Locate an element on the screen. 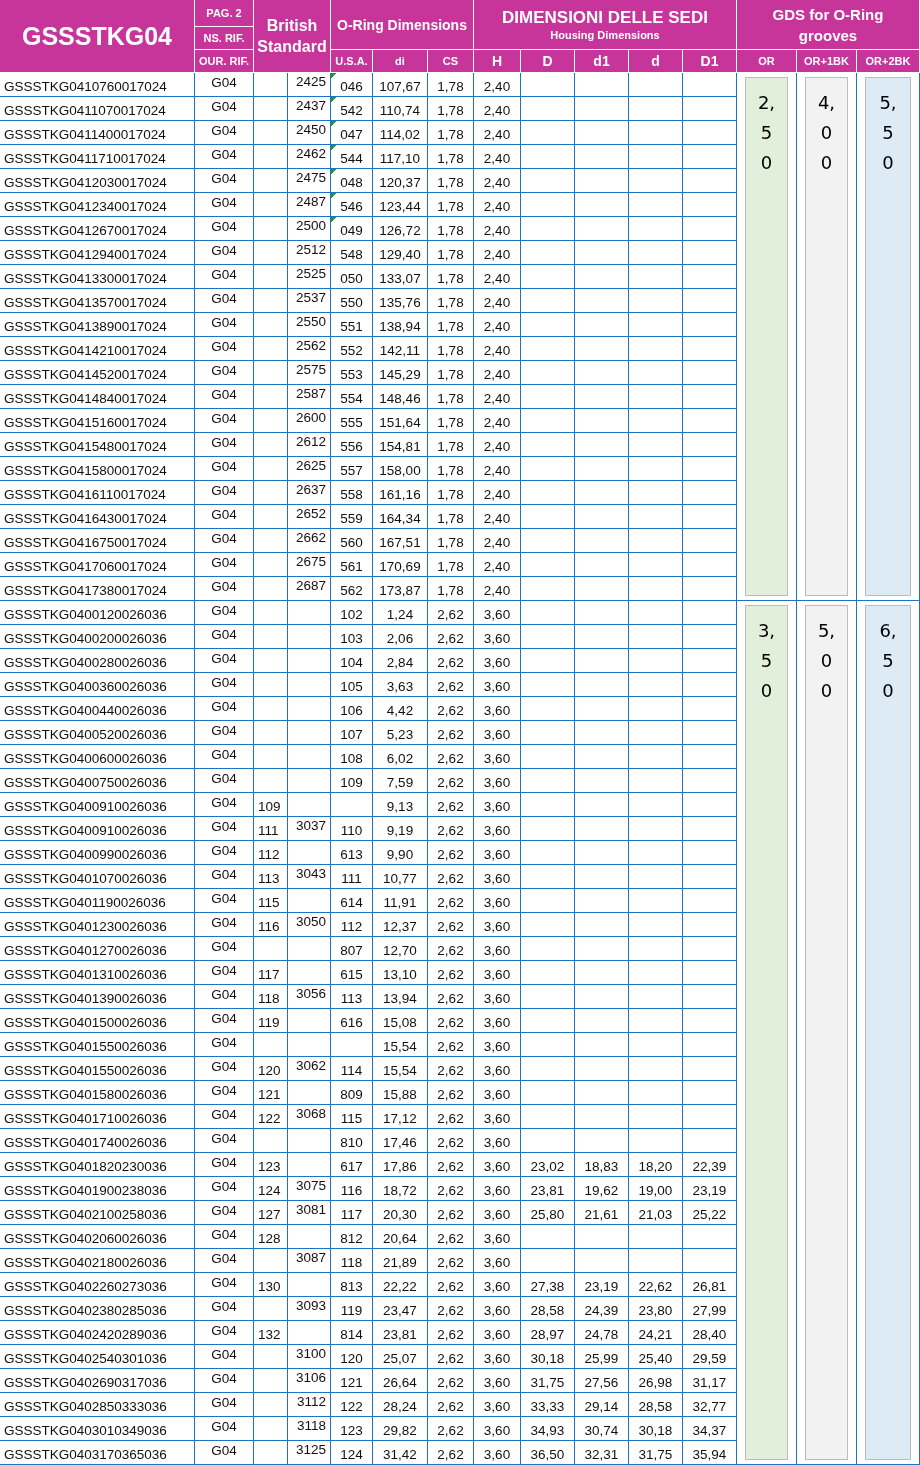  table-cell: 24,21 is located at coordinates (656, 1333).